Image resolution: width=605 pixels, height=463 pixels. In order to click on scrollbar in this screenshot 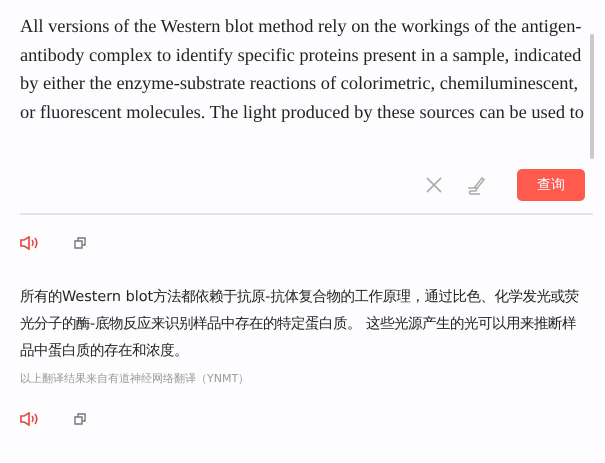, I will do `click(592, 96)`.